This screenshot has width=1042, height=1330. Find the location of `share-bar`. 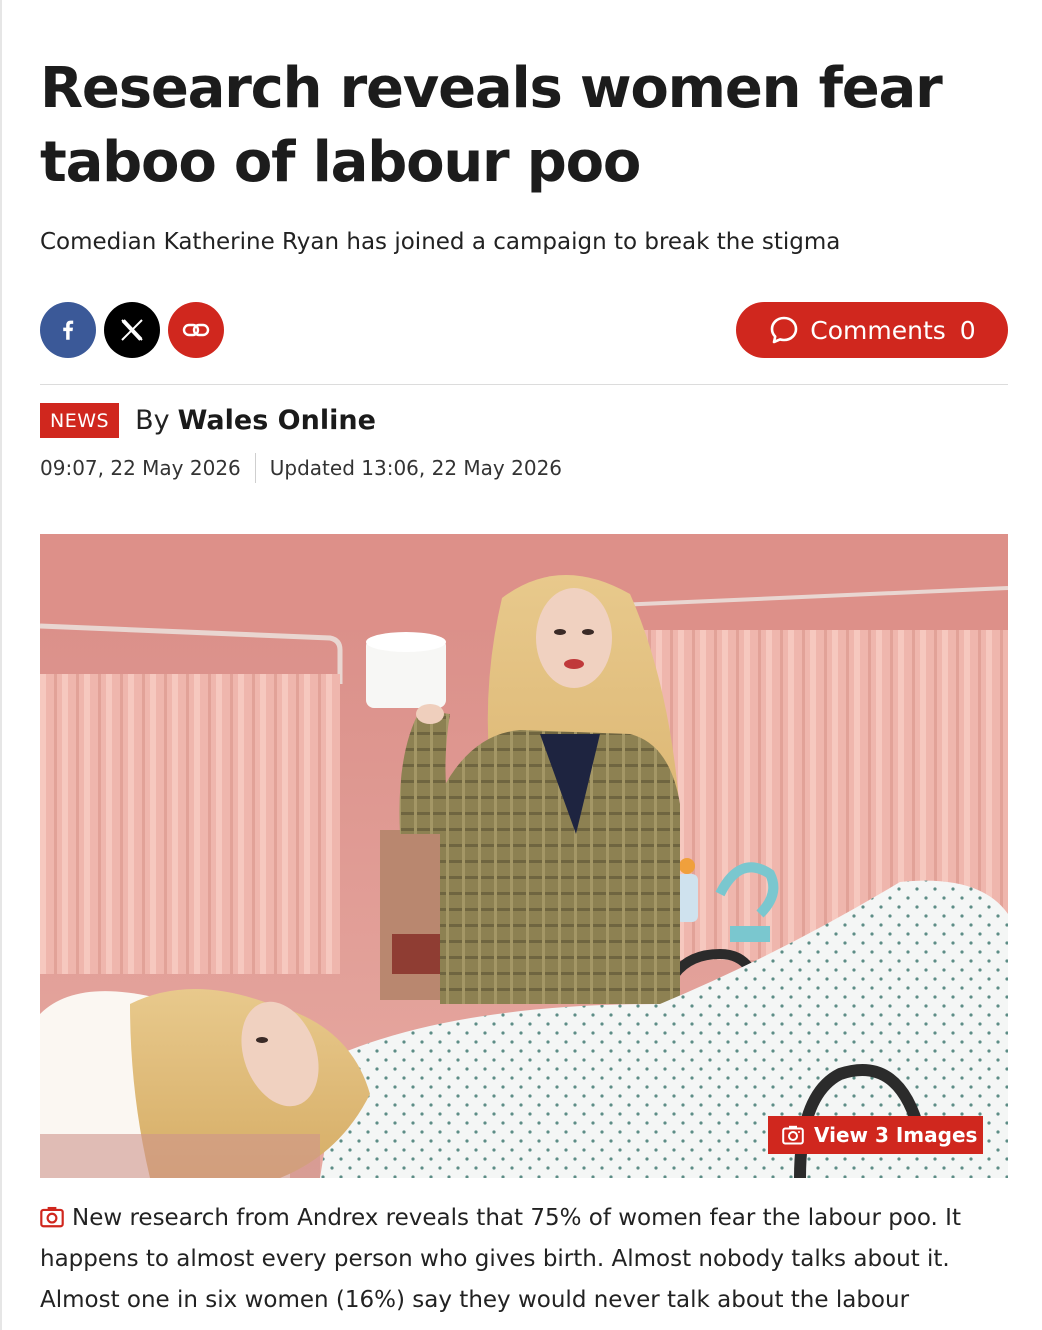

share-bar is located at coordinates (132, 330).